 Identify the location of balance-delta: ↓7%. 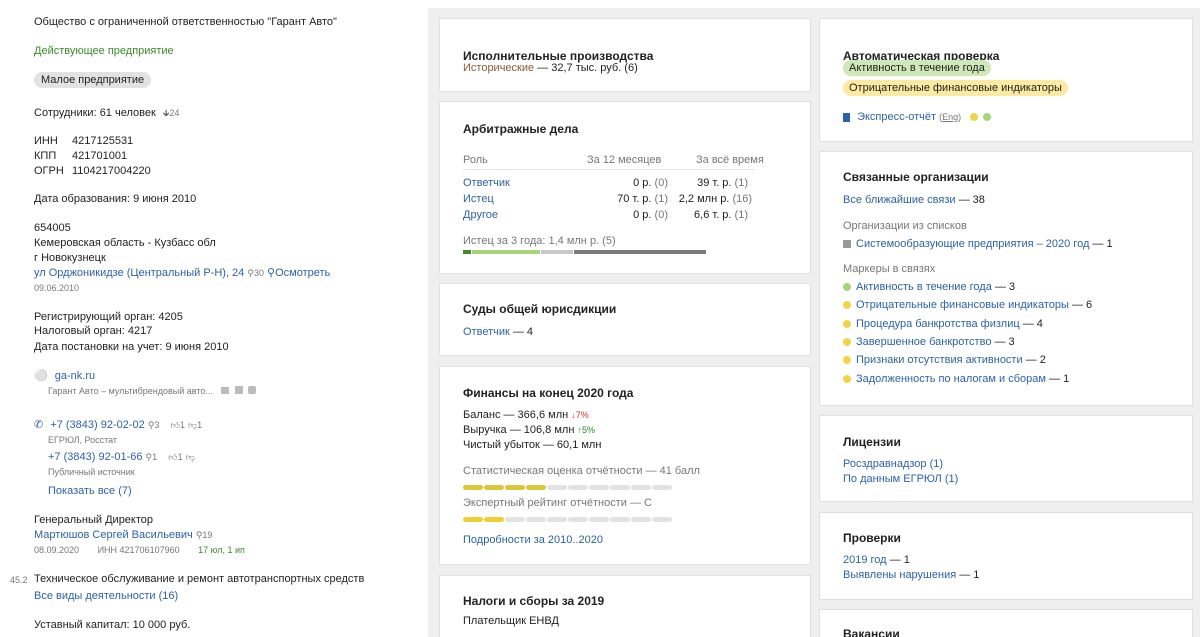
(580, 415).